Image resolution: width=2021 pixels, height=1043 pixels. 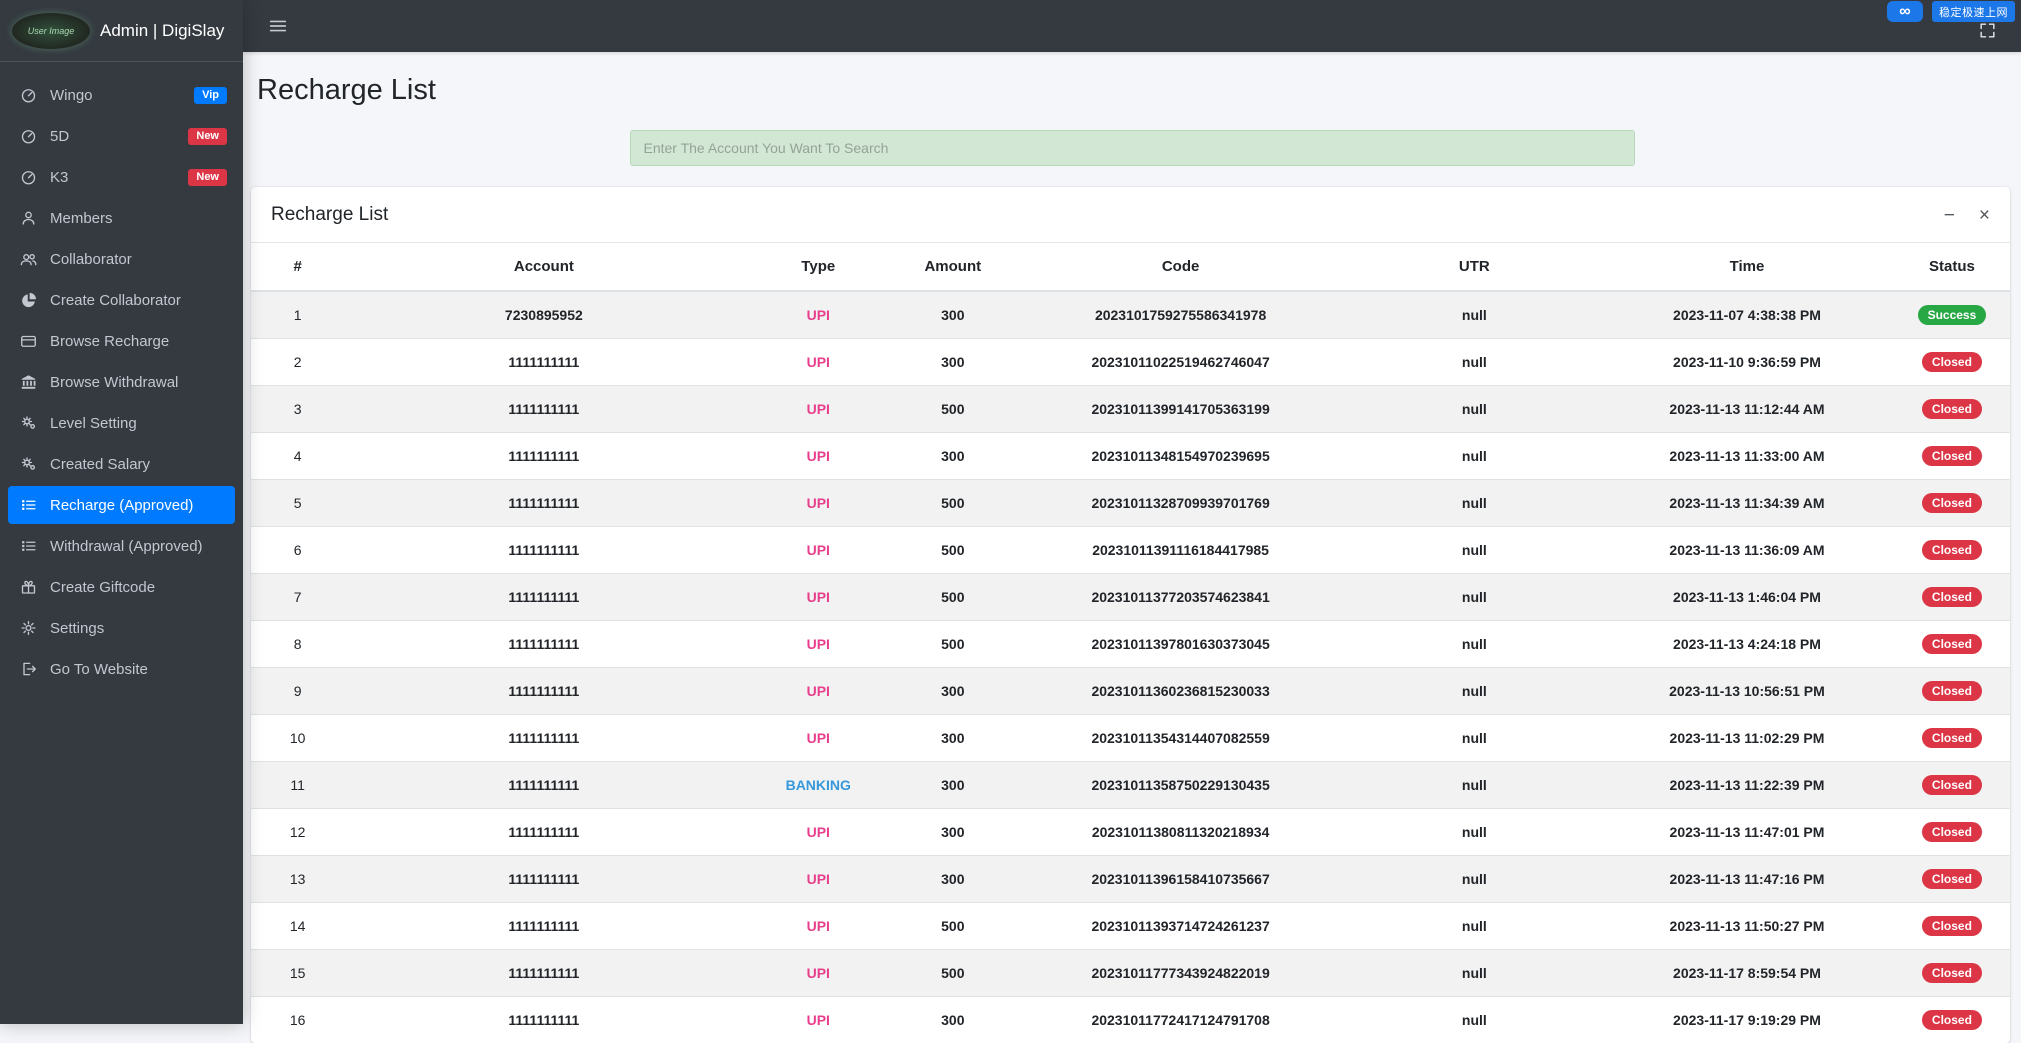 I want to click on extension-badge: 稳定极速上网, so click(x=1973, y=11).